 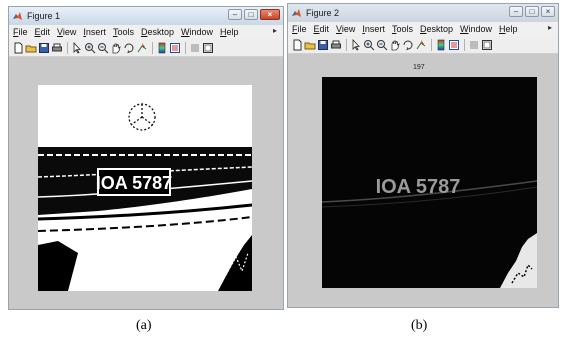 I want to click on axes-title: 197, so click(x=419, y=67).